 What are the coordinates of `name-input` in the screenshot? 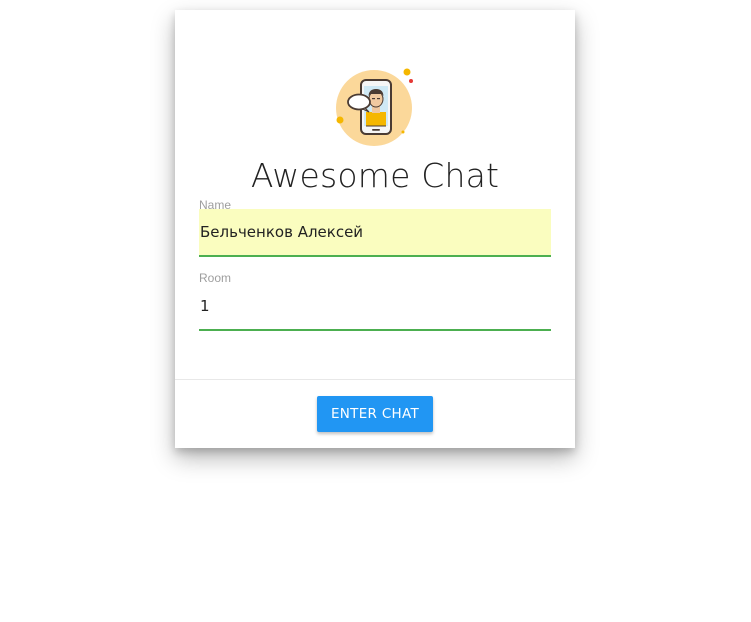 It's located at (375, 233).